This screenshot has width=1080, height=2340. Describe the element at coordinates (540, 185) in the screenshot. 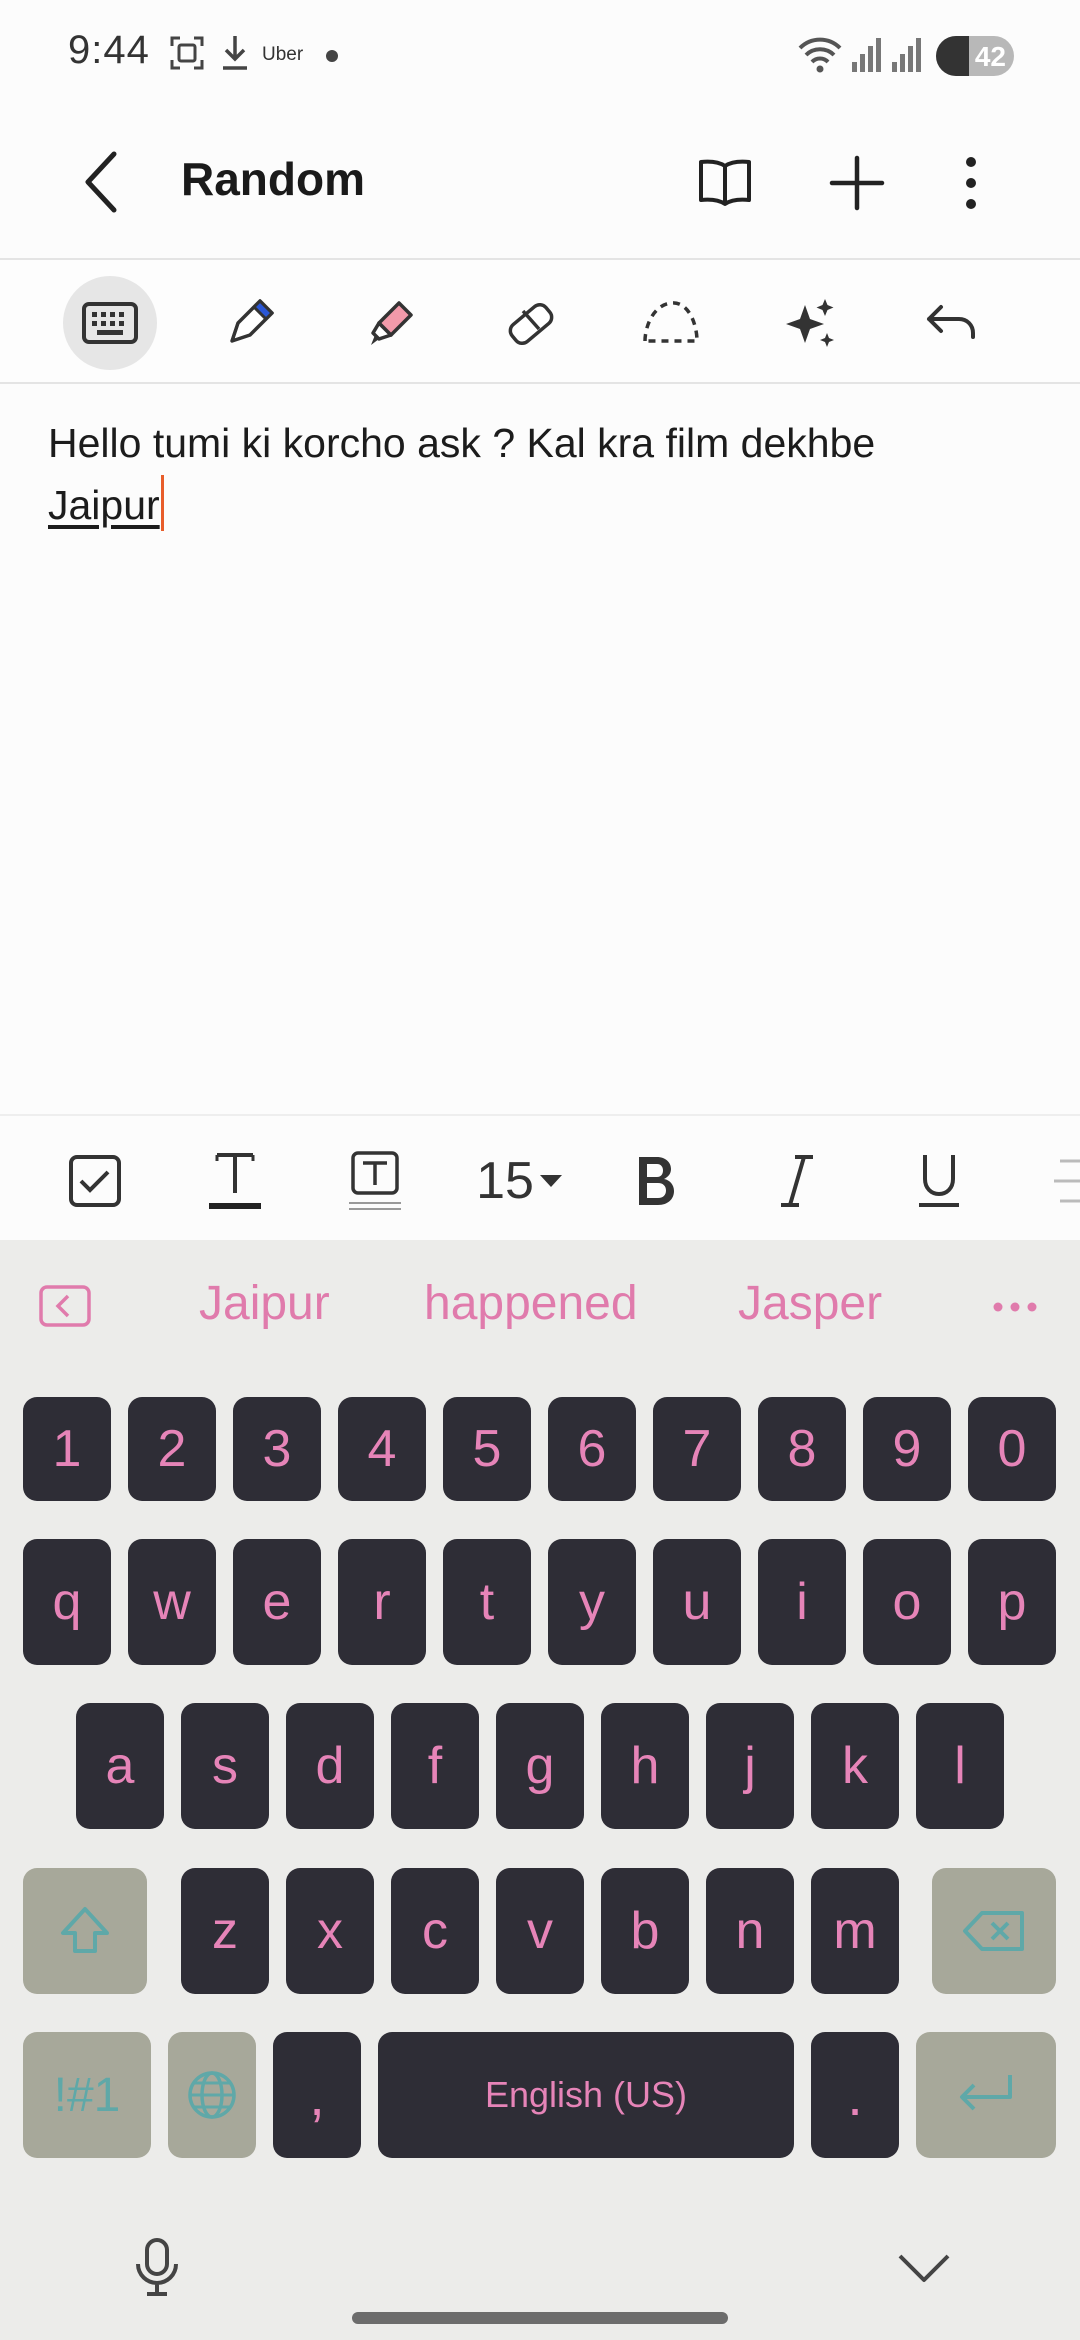

I see `note-header: Random` at that location.